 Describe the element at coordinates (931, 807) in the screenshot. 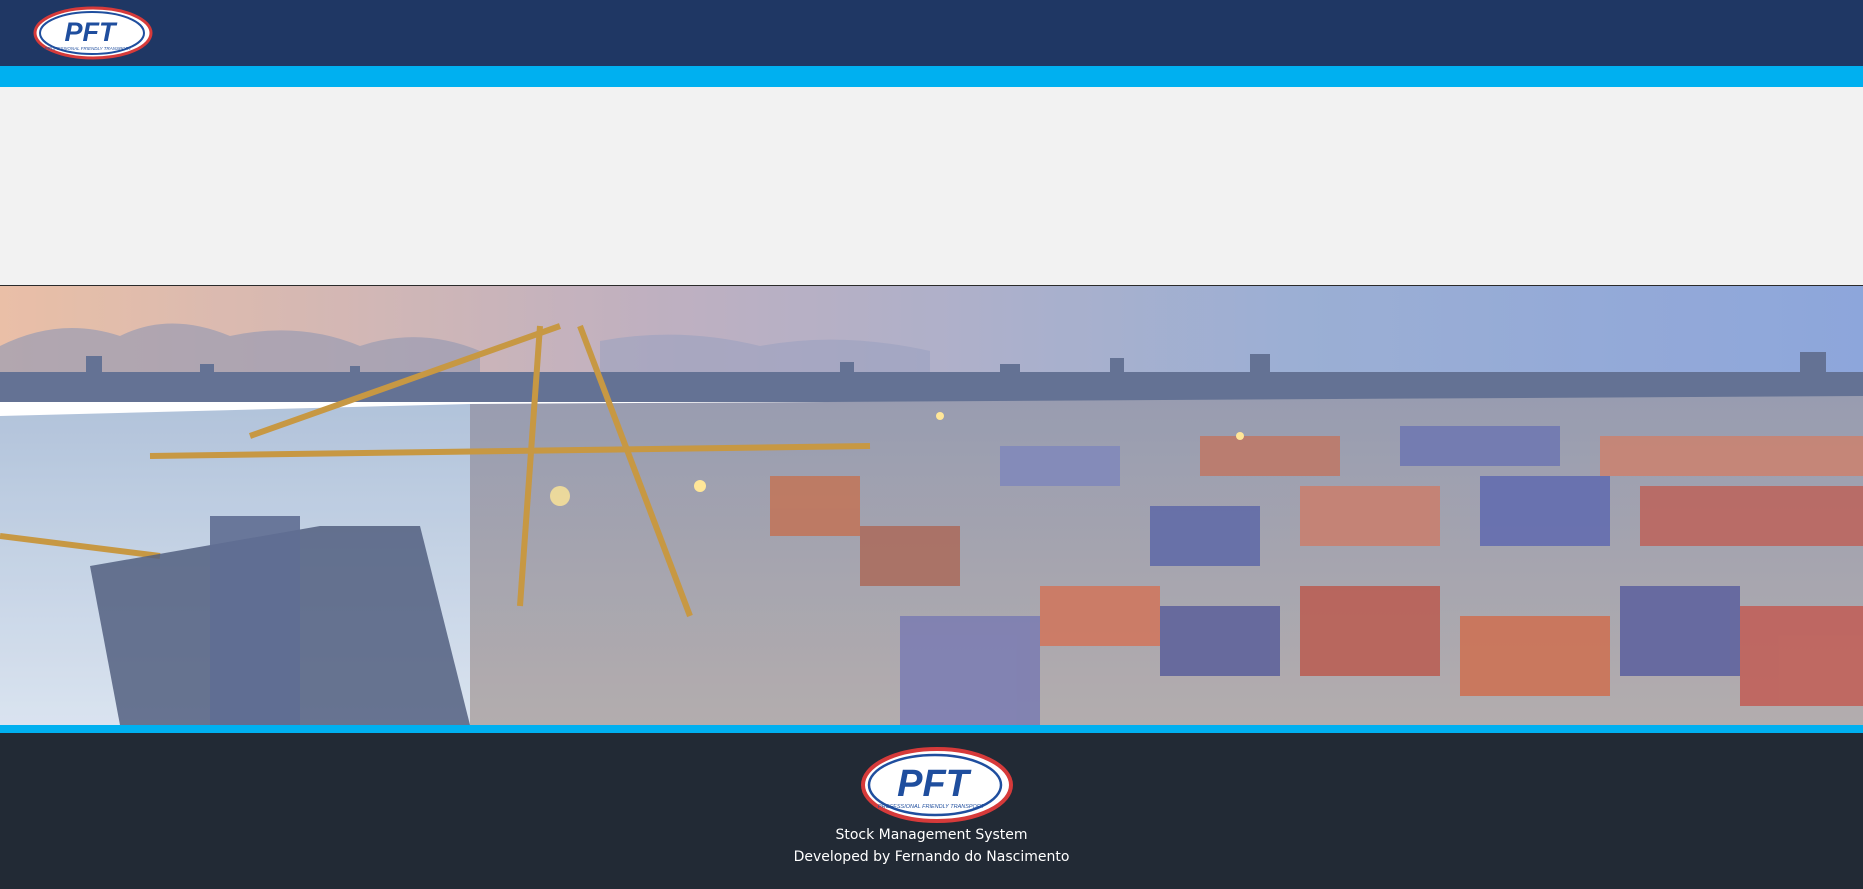

I see `footer-logo-tagline: PROFESSIONAL FRIENDLY TRANSPORT` at that location.